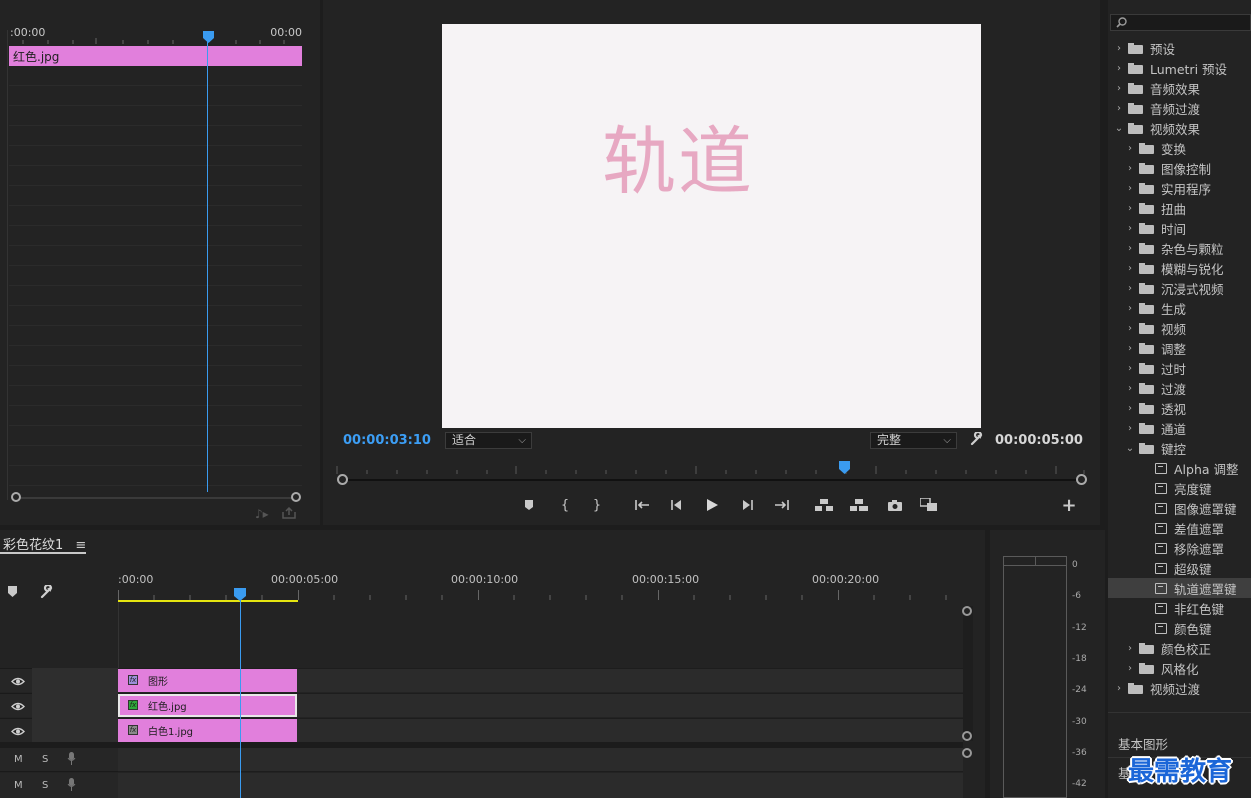 The width and height of the screenshot is (1251, 798). What do you see at coordinates (1179, 408) in the screenshot?
I see `effect-folder: › 透视` at bounding box center [1179, 408].